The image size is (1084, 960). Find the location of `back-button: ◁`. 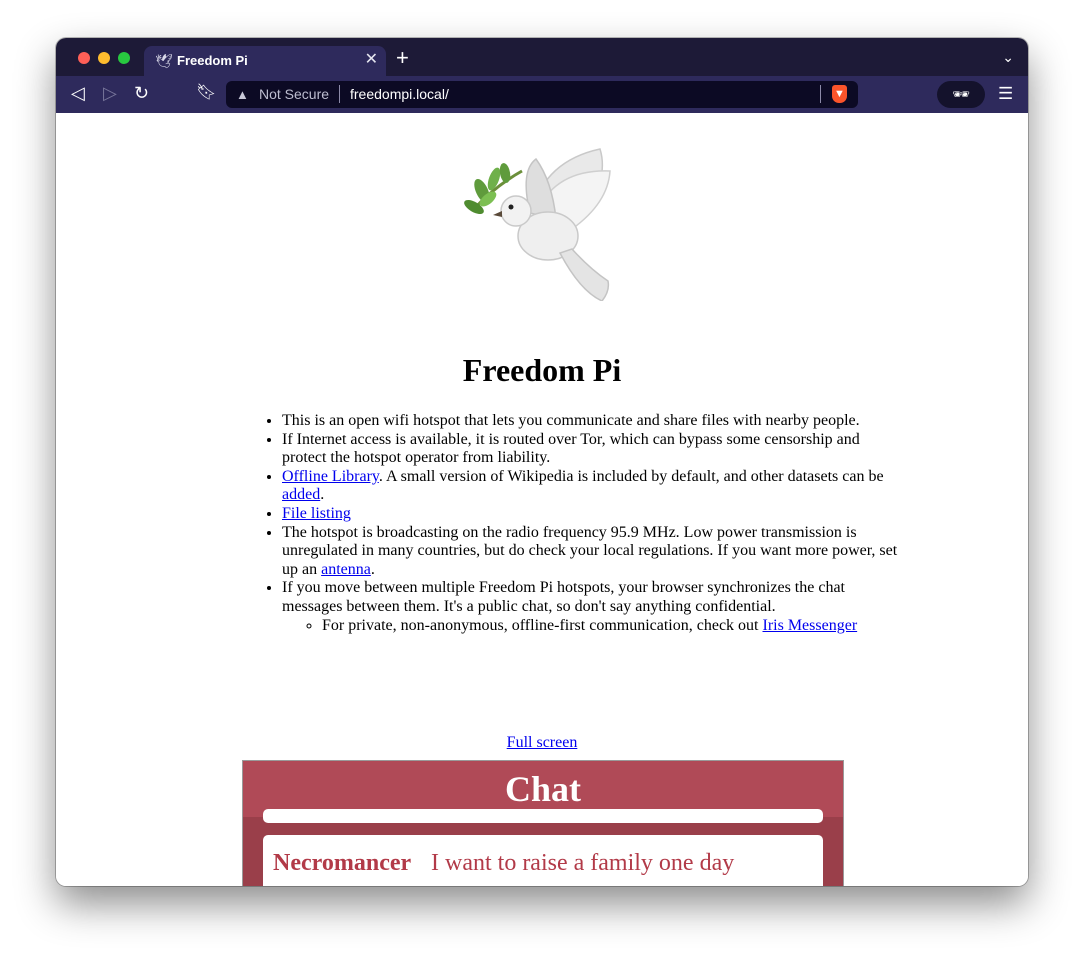

back-button: ◁ is located at coordinates (78, 93).